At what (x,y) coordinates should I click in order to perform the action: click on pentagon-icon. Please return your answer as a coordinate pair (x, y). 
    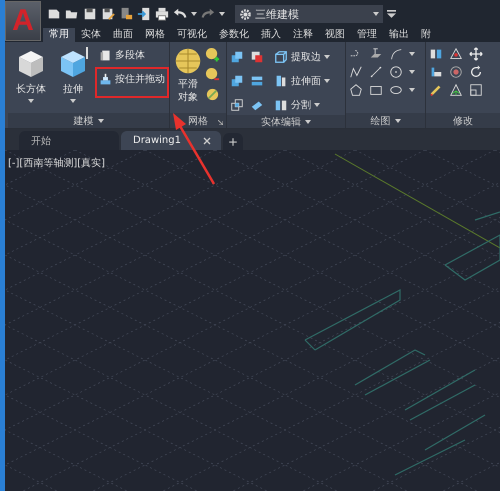
    Looking at the image, I should click on (356, 90).